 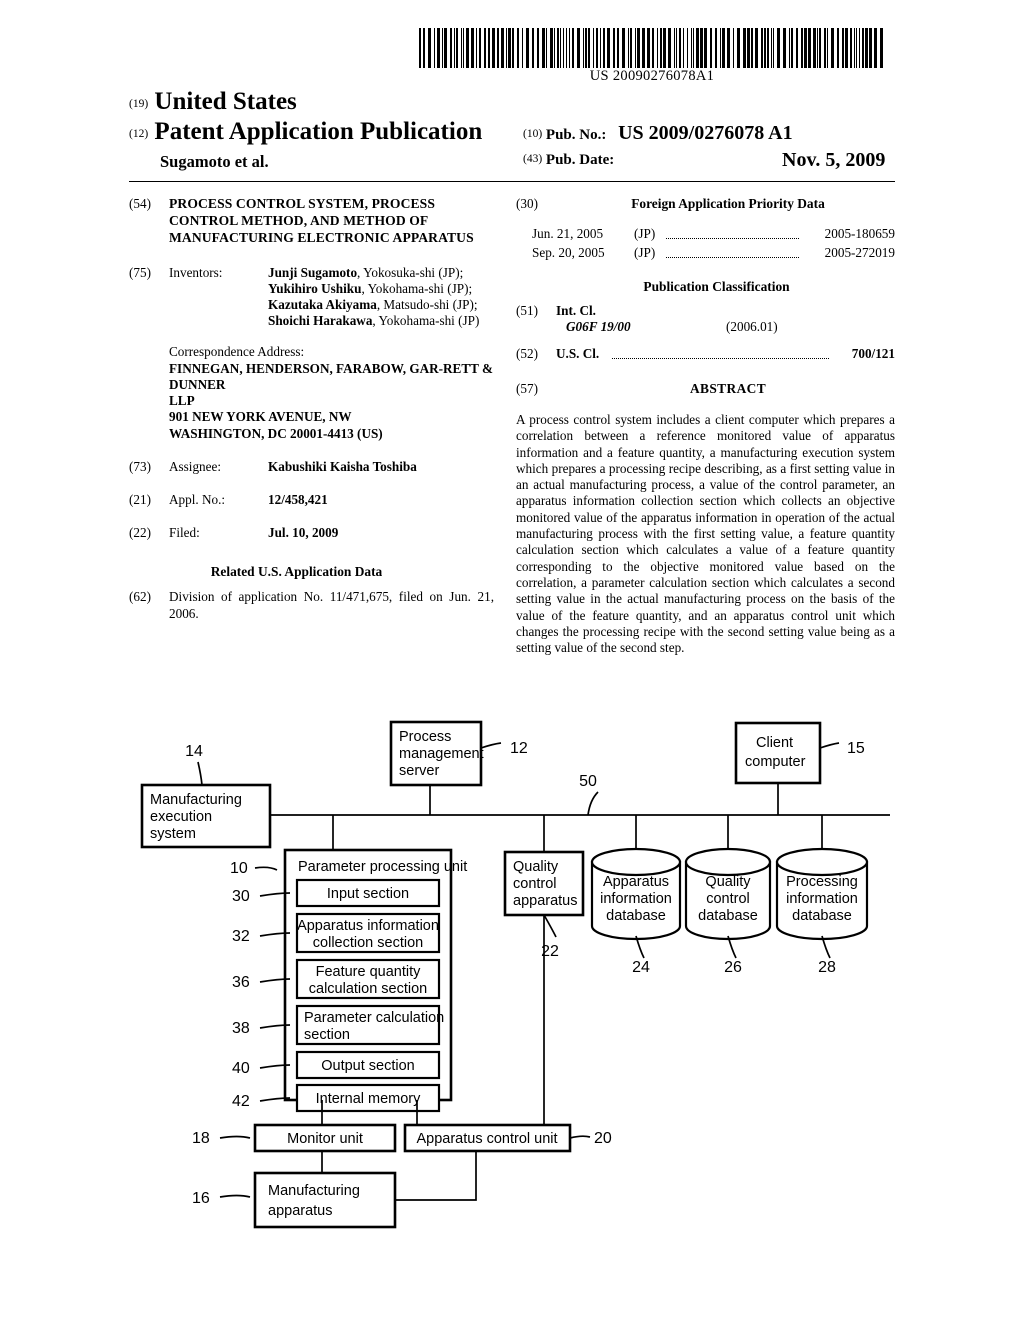 What do you see at coordinates (296, 571) in the screenshot?
I see `related-data-heading: Related U.S. Application Data` at bounding box center [296, 571].